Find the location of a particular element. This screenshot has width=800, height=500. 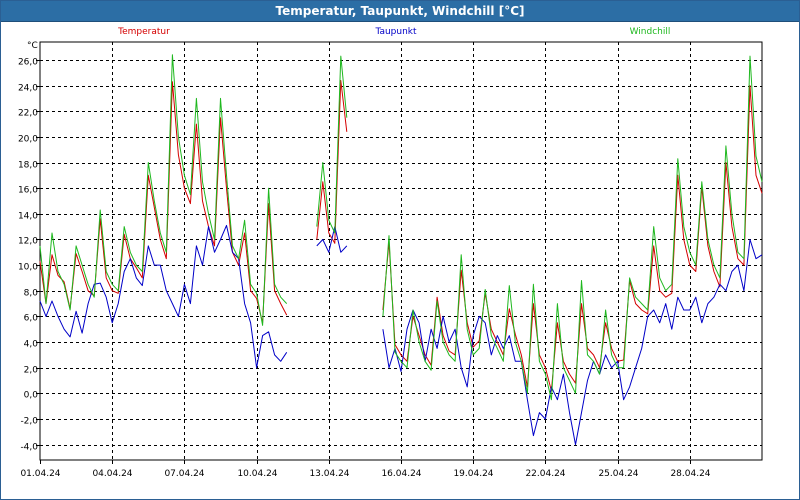

y-unit-label: °C is located at coordinates (32, 46).